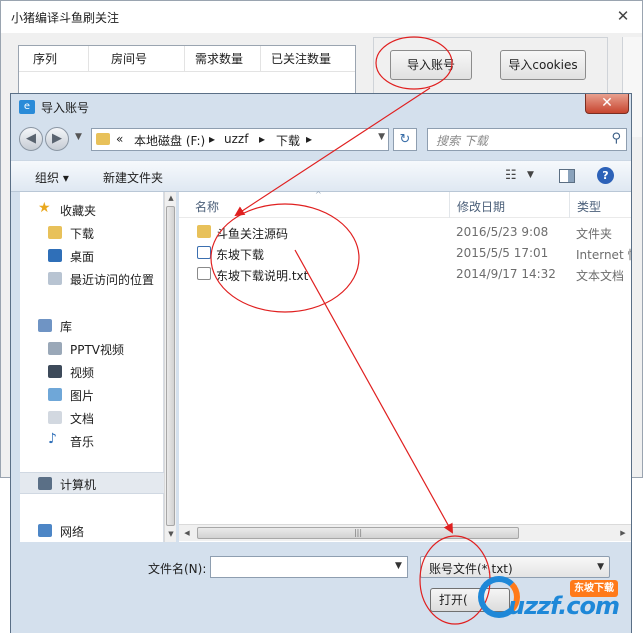 The image size is (643, 633). Describe the element at coordinates (92, 395) in the screenshot. I see `nav-item-pictures: 图片` at that location.